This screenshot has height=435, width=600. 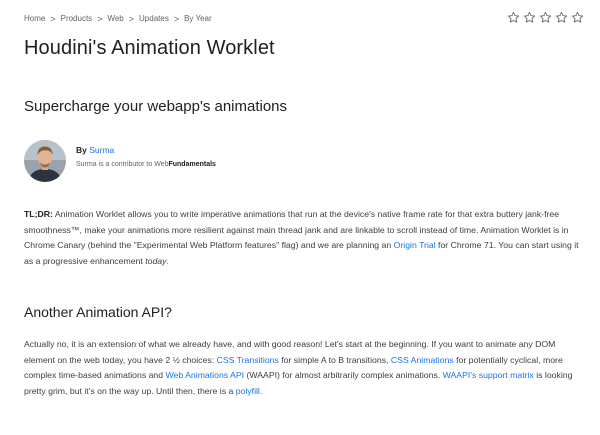 What do you see at coordinates (422, 360) in the screenshot?
I see `css-animations-link: CSS Animations` at bounding box center [422, 360].